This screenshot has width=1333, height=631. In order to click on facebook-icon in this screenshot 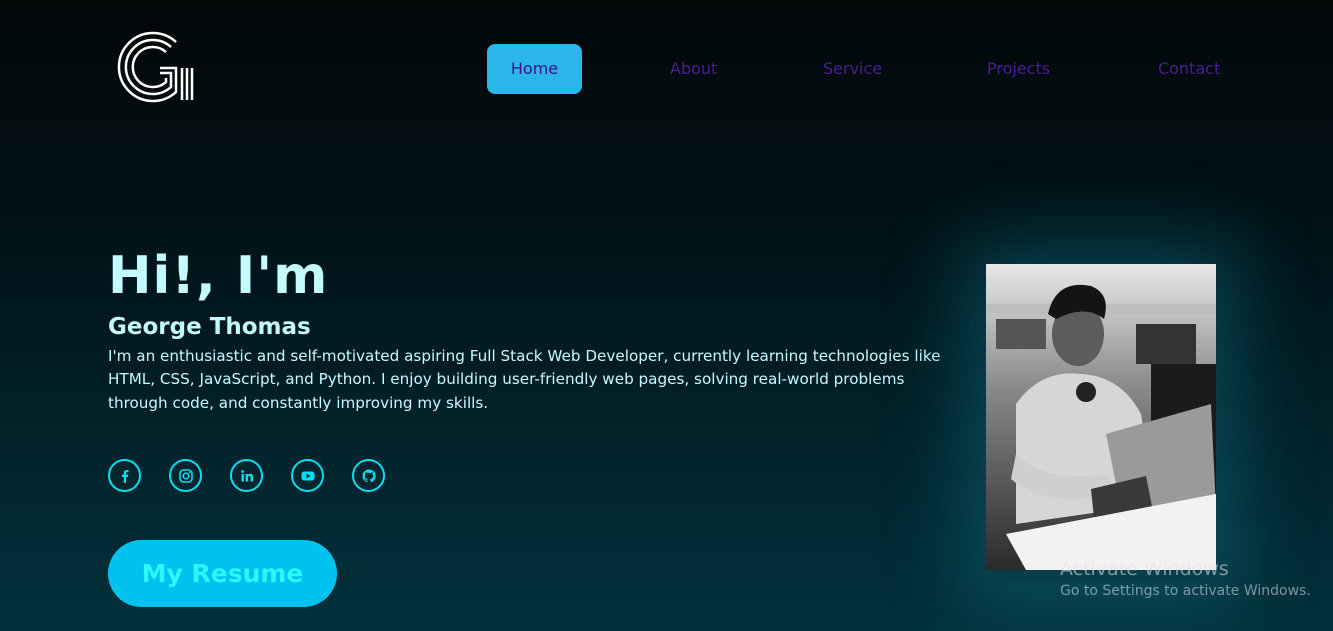, I will do `click(124, 476)`.